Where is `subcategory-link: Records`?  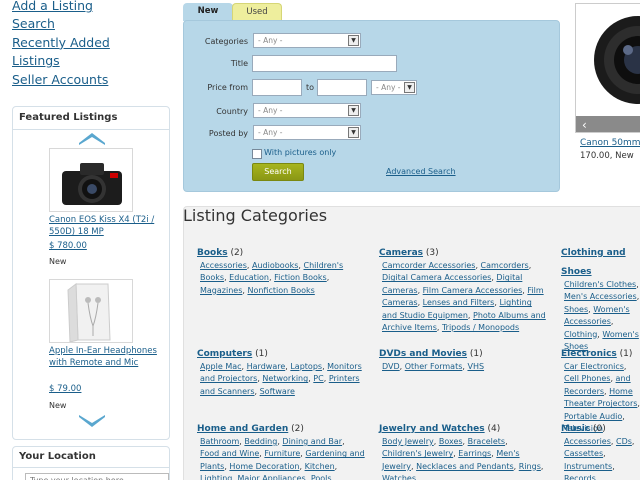 subcategory-link: Records is located at coordinates (580, 477).